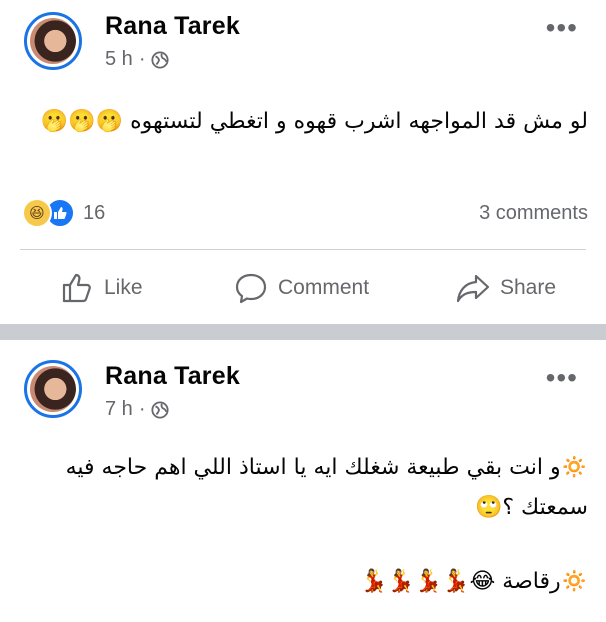  I want to click on haha-icon: 😆, so click(37, 213).